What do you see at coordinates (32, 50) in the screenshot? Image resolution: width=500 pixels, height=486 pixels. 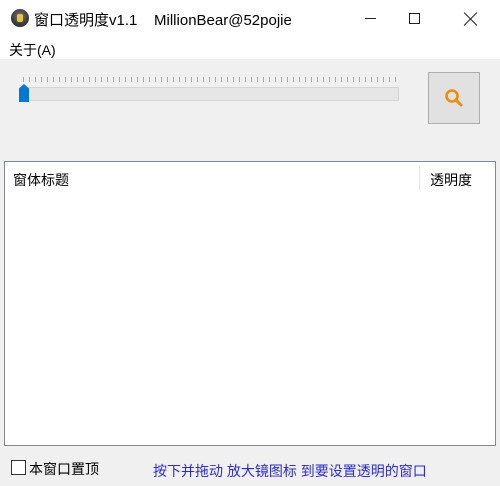 I see `menu-item-about: 关于(A)` at bounding box center [32, 50].